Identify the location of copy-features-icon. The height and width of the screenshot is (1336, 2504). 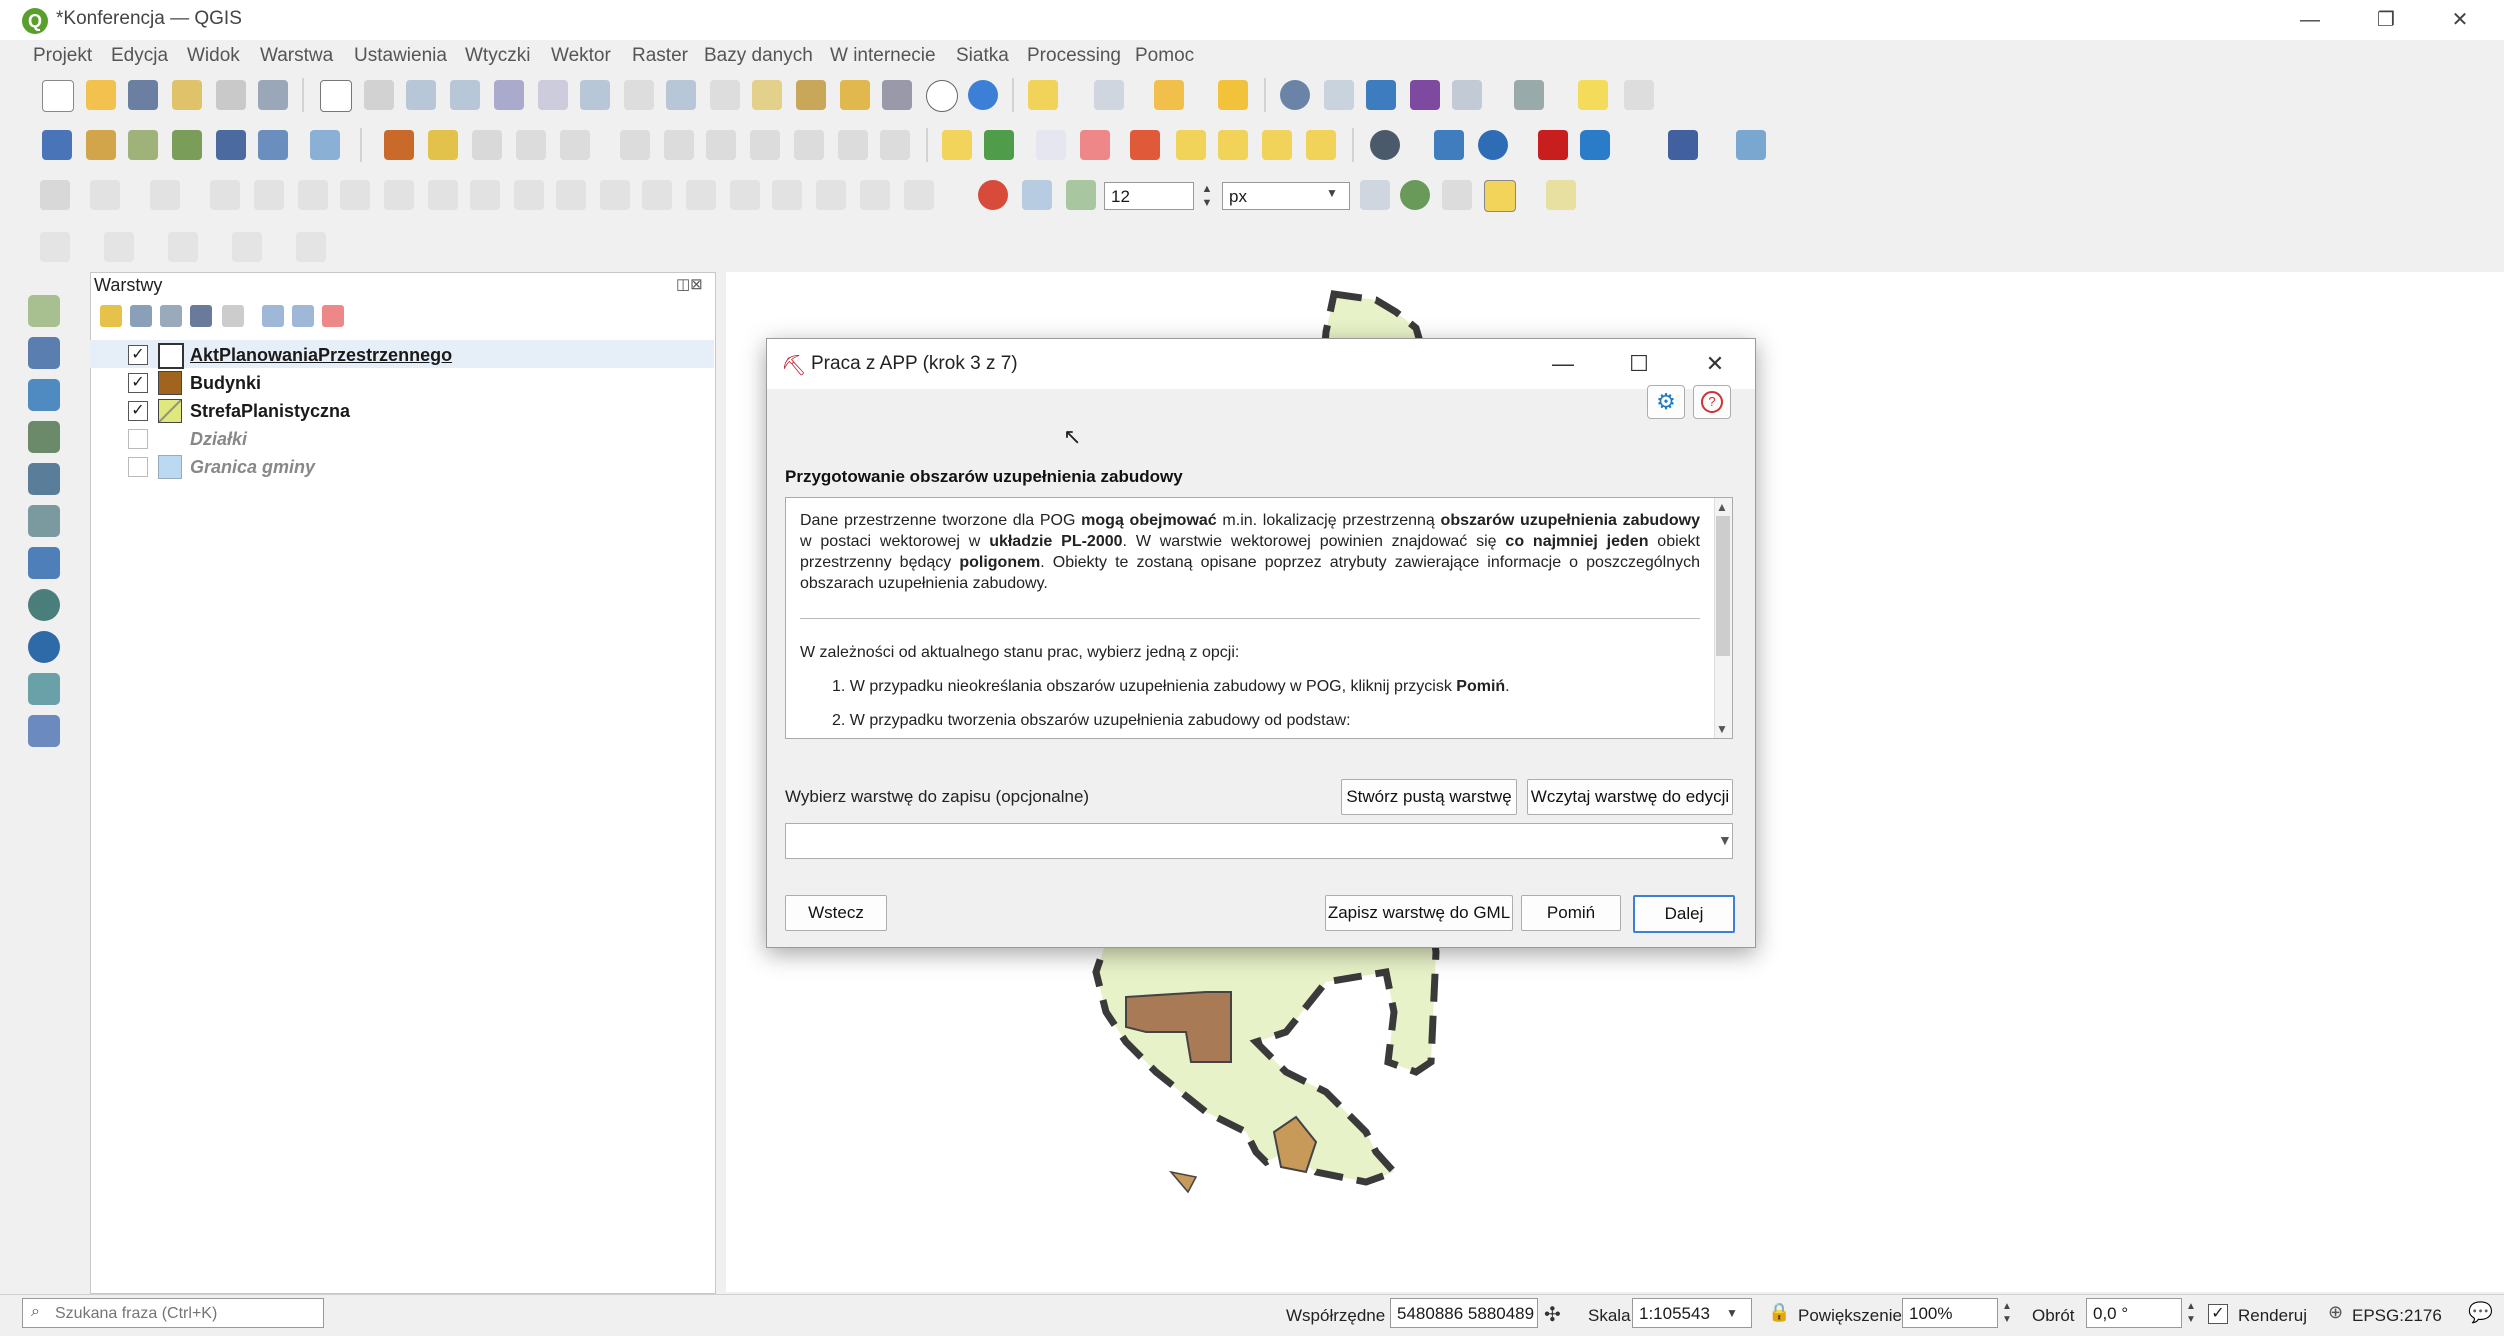
(765, 145).